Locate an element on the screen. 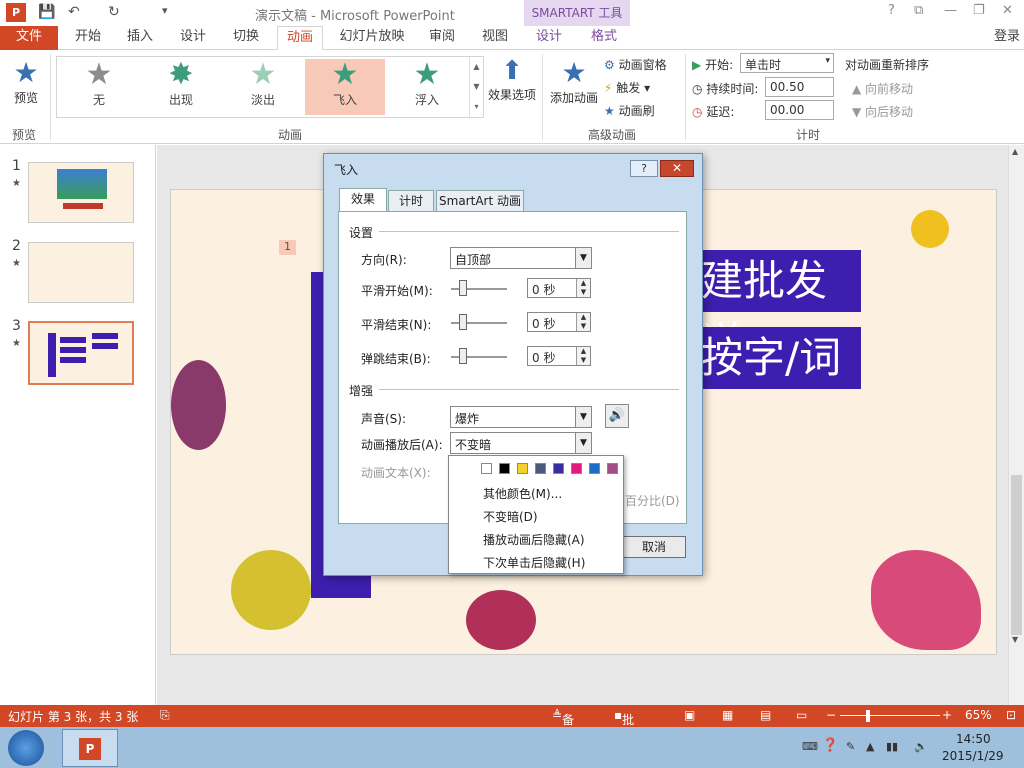 The image size is (1024, 768). tab-smartart-design: 设计 is located at coordinates (549, 38).